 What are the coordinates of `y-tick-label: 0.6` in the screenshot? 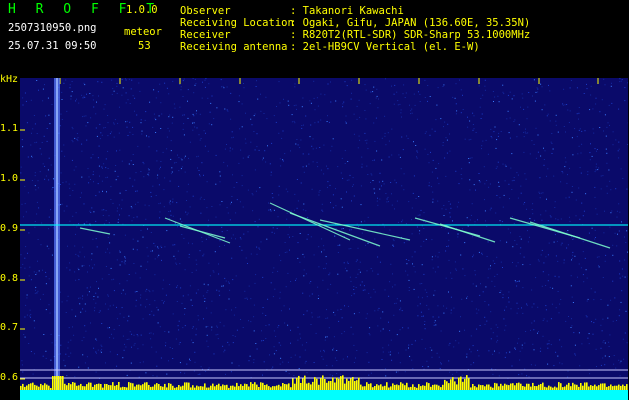 It's located at (9, 377).